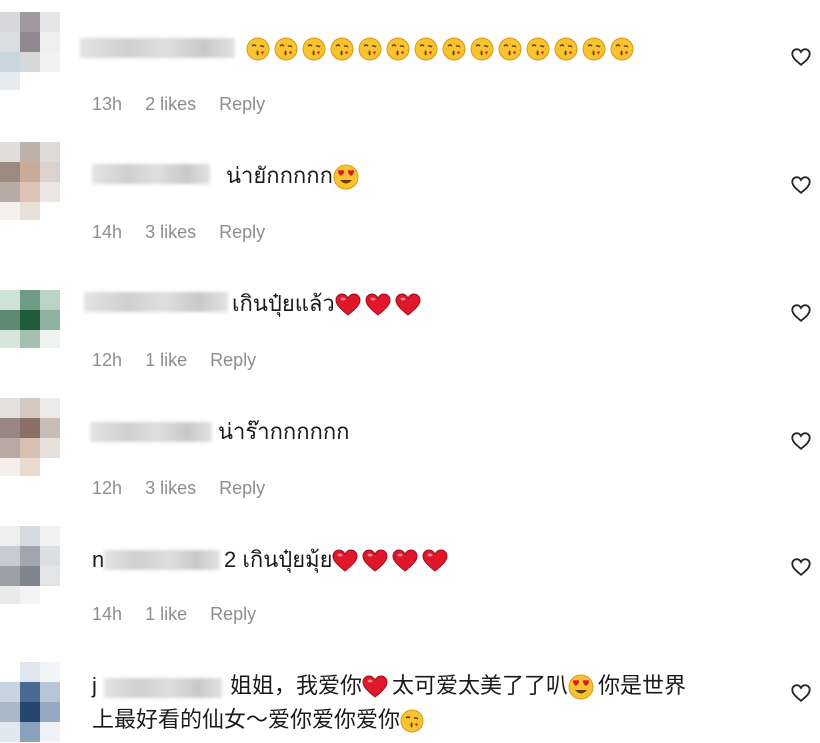 The width and height of the screenshot is (820, 743). Describe the element at coordinates (458, 686) in the screenshot. I see `comment-text: 姐姐，我爱你 太可爱太美了了叭 你是世界` at that location.